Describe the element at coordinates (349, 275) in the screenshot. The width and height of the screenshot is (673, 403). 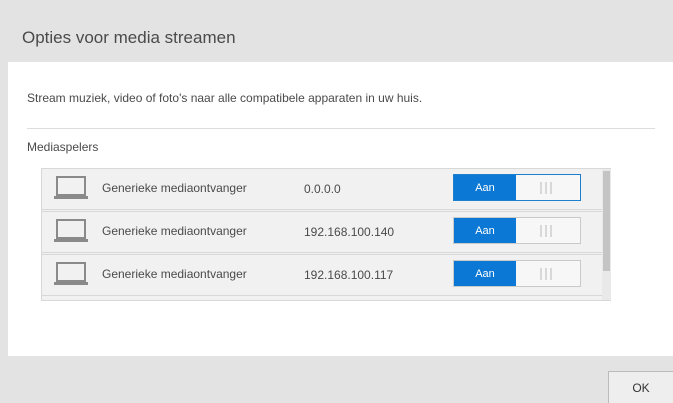
I see `device-ip: 192.168.100.117` at that location.